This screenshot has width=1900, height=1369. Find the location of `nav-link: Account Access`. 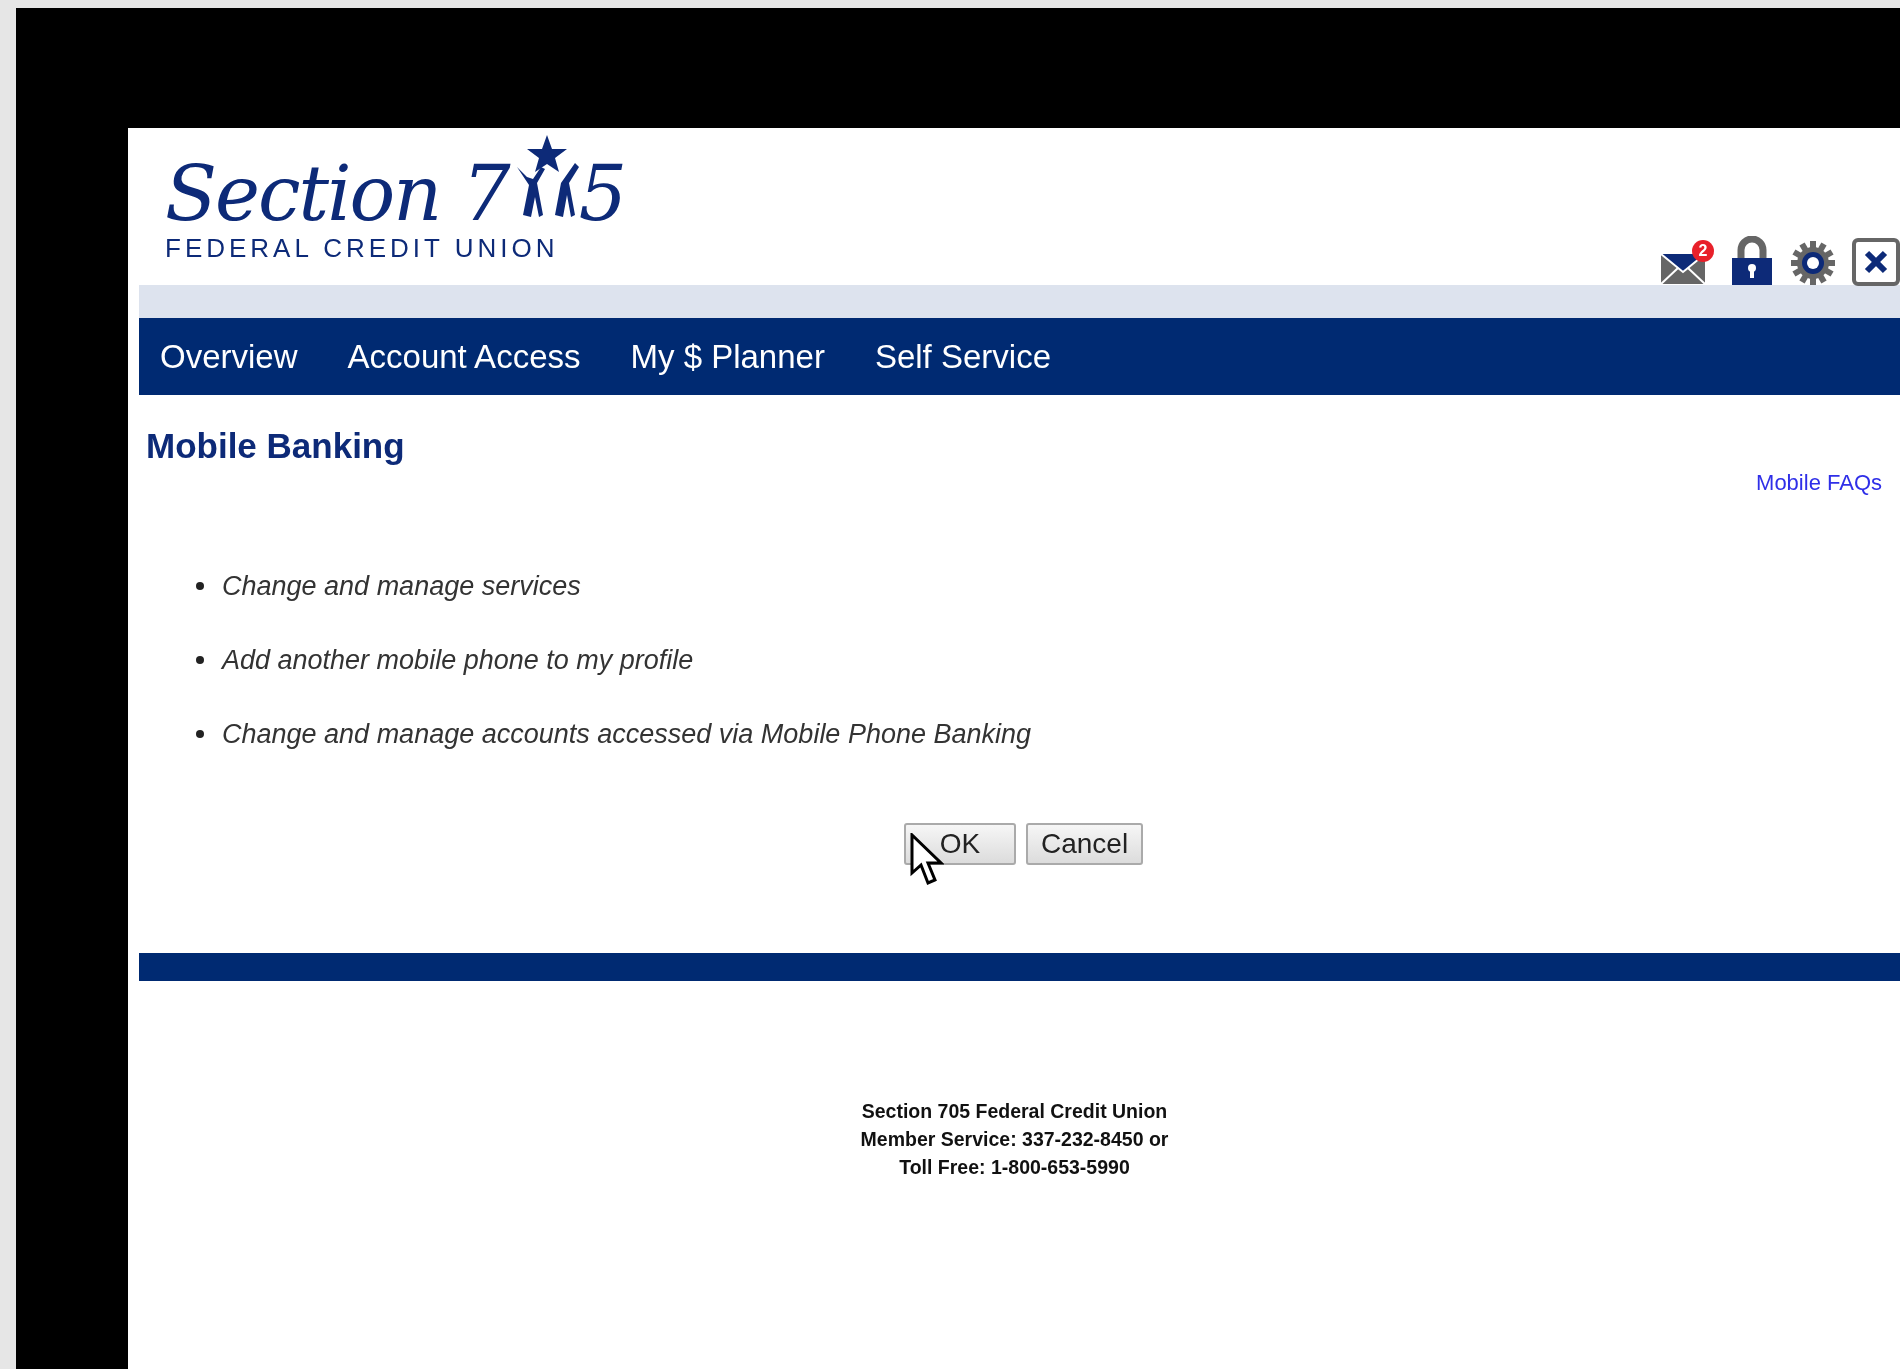

nav-link: Account Access is located at coordinates (464, 356).